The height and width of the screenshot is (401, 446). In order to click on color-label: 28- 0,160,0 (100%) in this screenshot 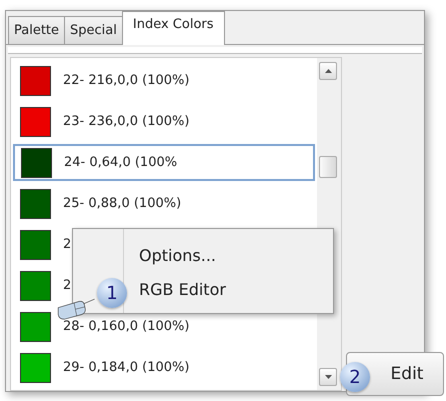, I will do `click(126, 326)`.